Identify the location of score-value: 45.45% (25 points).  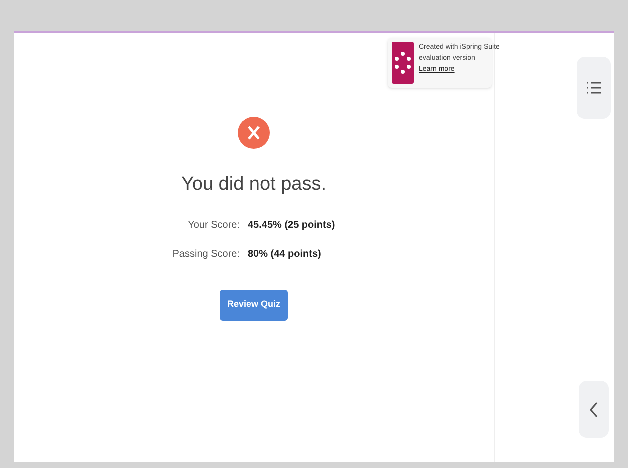
(292, 225).